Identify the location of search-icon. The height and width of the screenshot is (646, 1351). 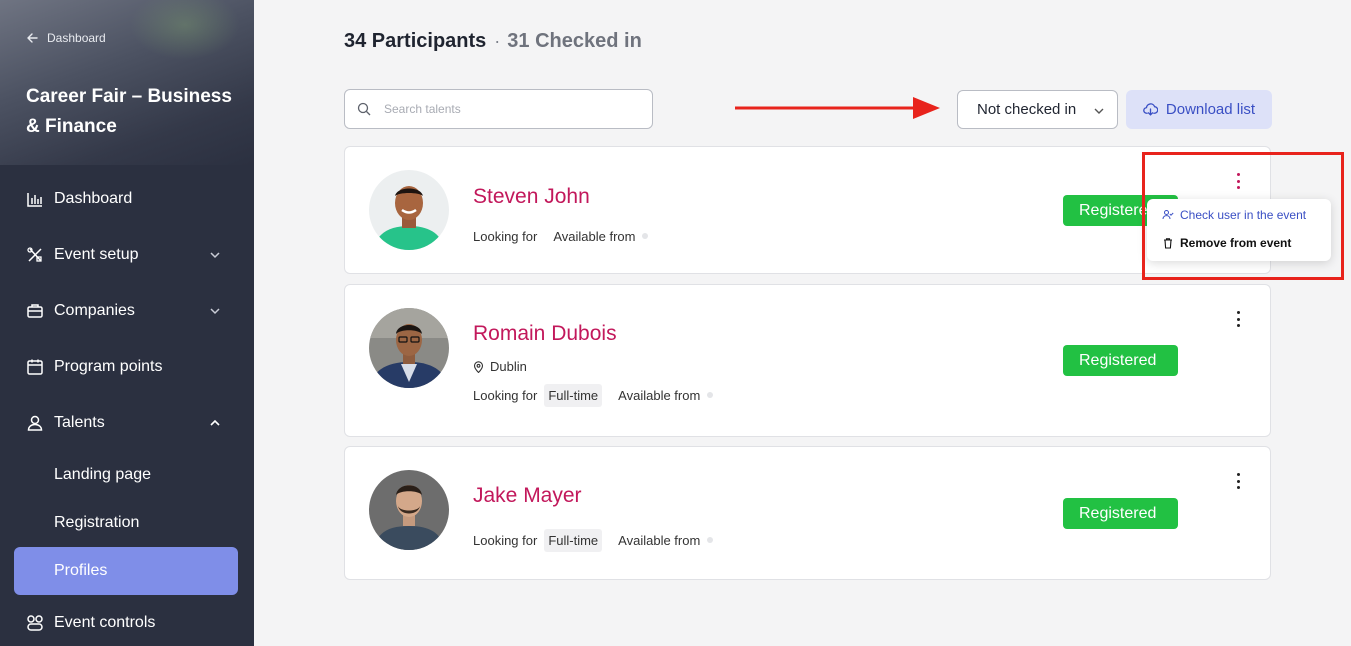
(364, 109).